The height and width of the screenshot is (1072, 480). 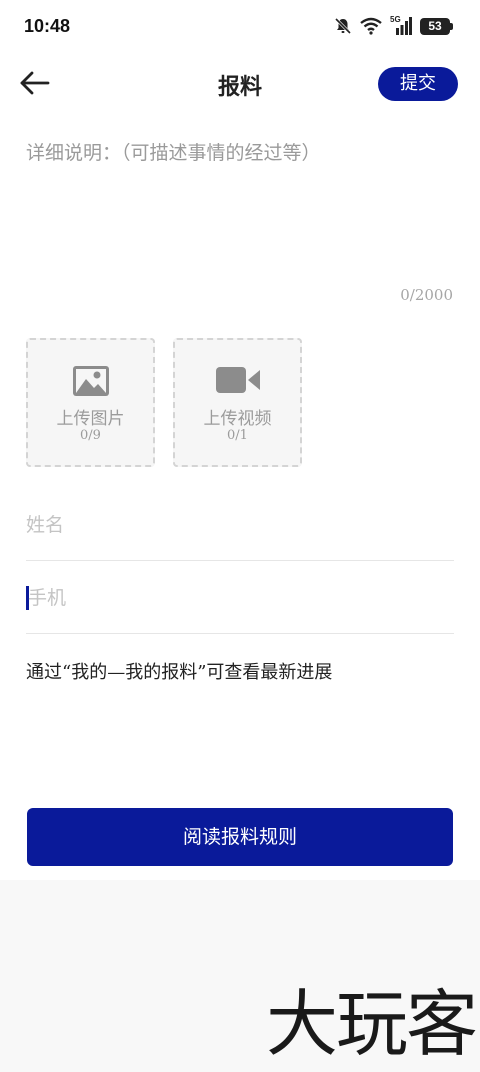 I want to click on page-header: 报料 提交, so click(x=240, y=84).